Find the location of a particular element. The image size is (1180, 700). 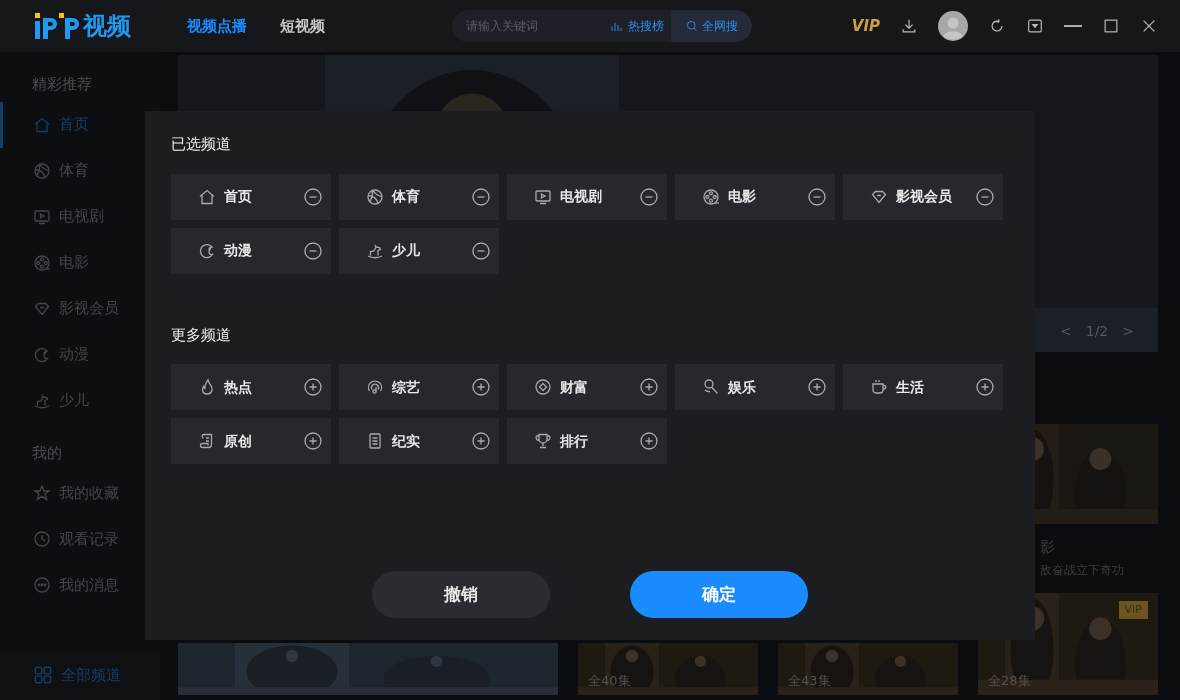

hot-search-button: 热搜榜 is located at coordinates (631, 26).